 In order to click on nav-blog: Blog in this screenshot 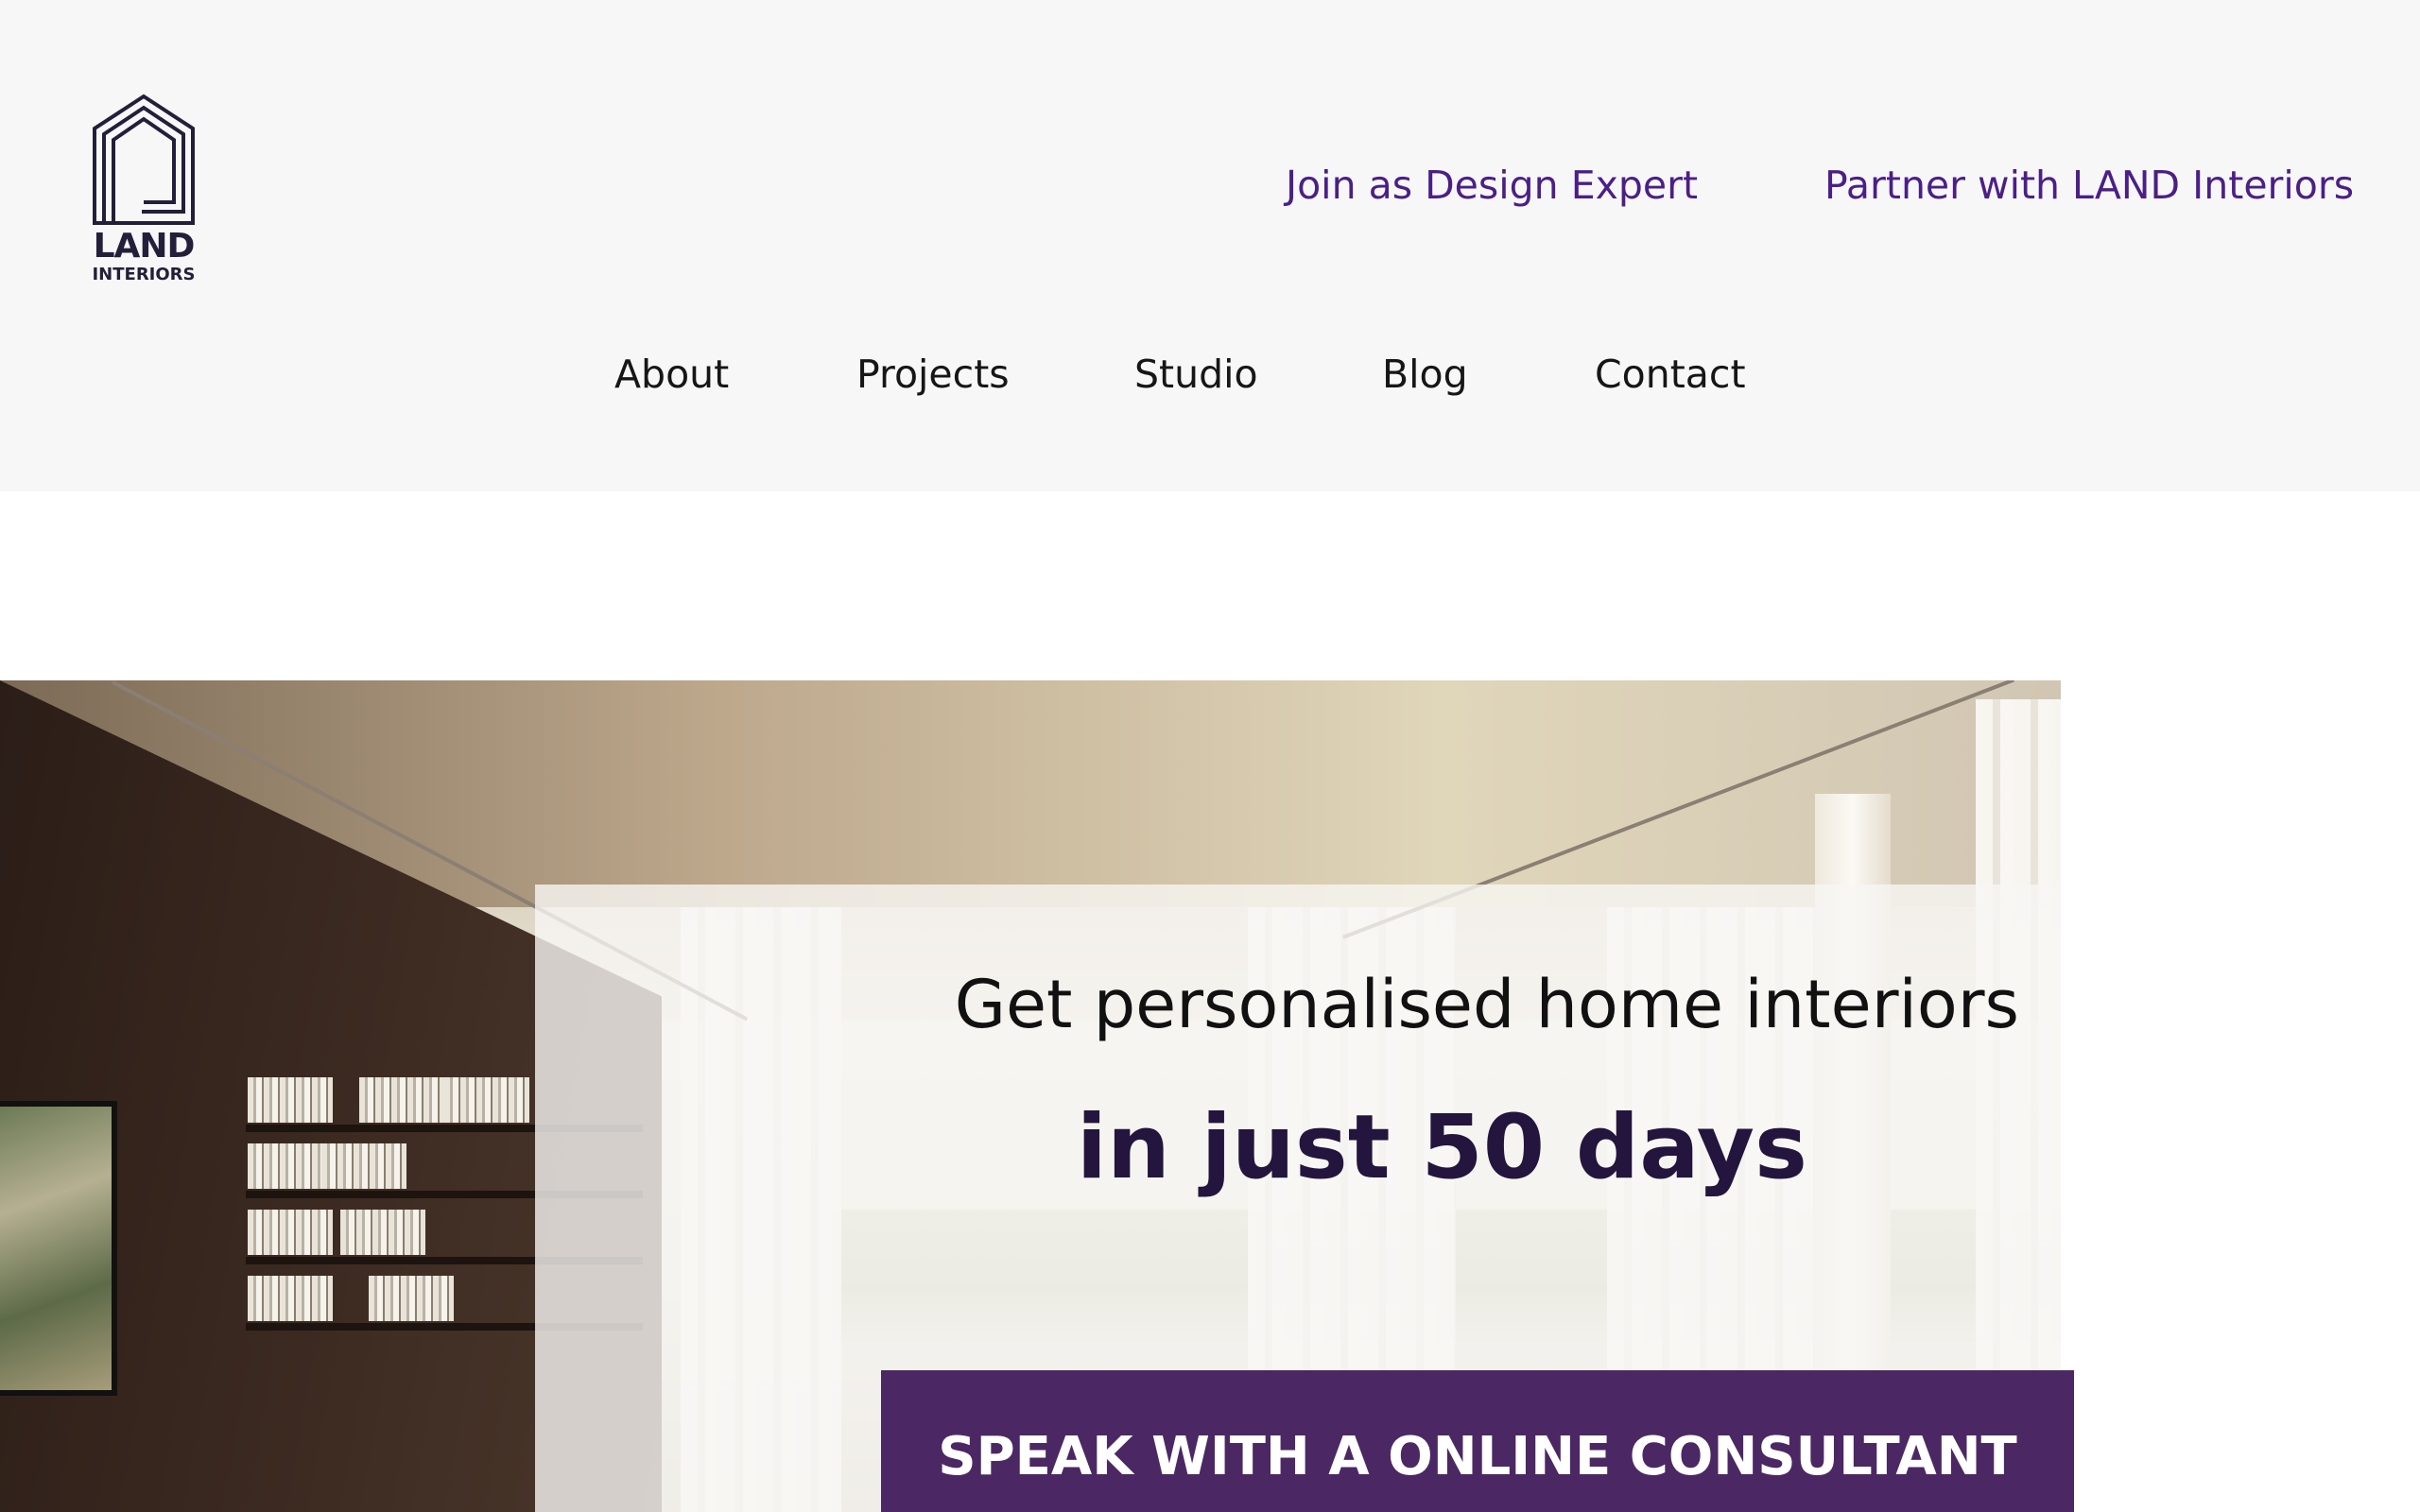, I will do `click(1425, 374)`.